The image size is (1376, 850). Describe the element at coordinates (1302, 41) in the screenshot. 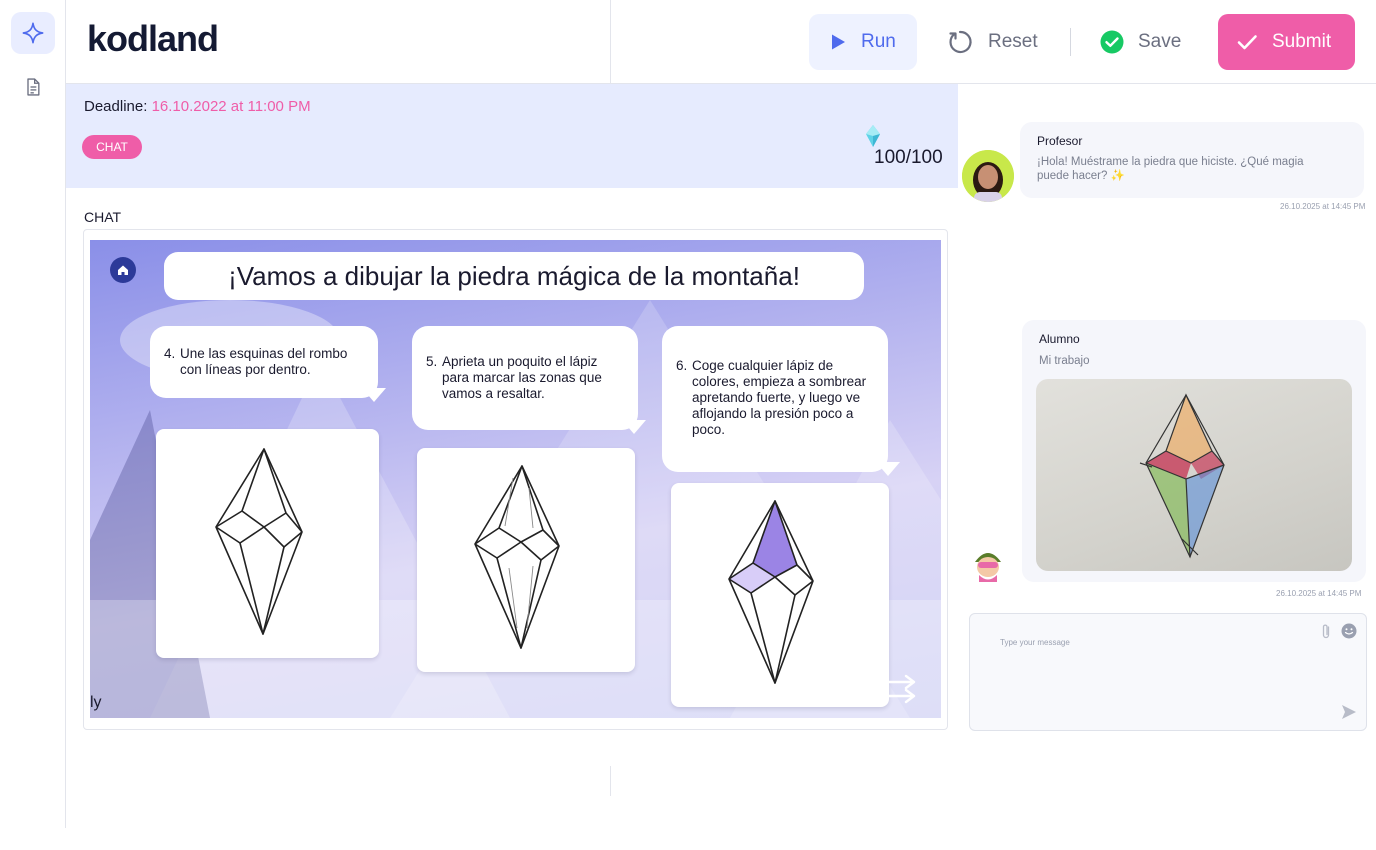

I see `submit-label: Submit` at that location.